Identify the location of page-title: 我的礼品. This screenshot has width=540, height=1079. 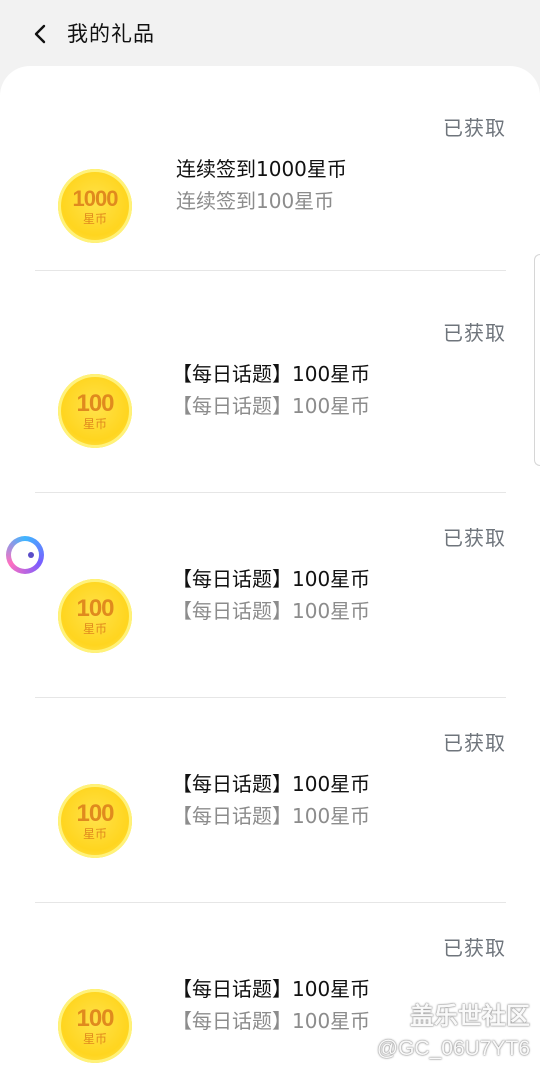
(111, 34).